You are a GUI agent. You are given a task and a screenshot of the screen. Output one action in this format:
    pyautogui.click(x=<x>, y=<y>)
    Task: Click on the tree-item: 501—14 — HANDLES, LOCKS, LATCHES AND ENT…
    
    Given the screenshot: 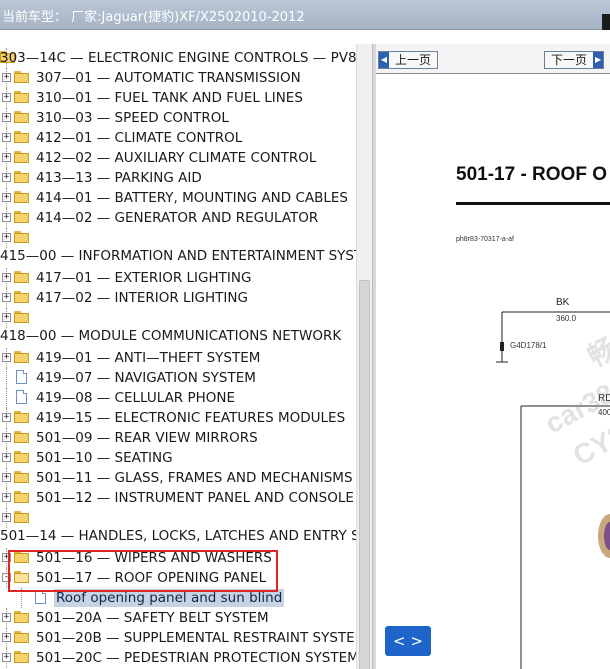 What is the action you would take?
    pyautogui.click(x=178, y=536)
    